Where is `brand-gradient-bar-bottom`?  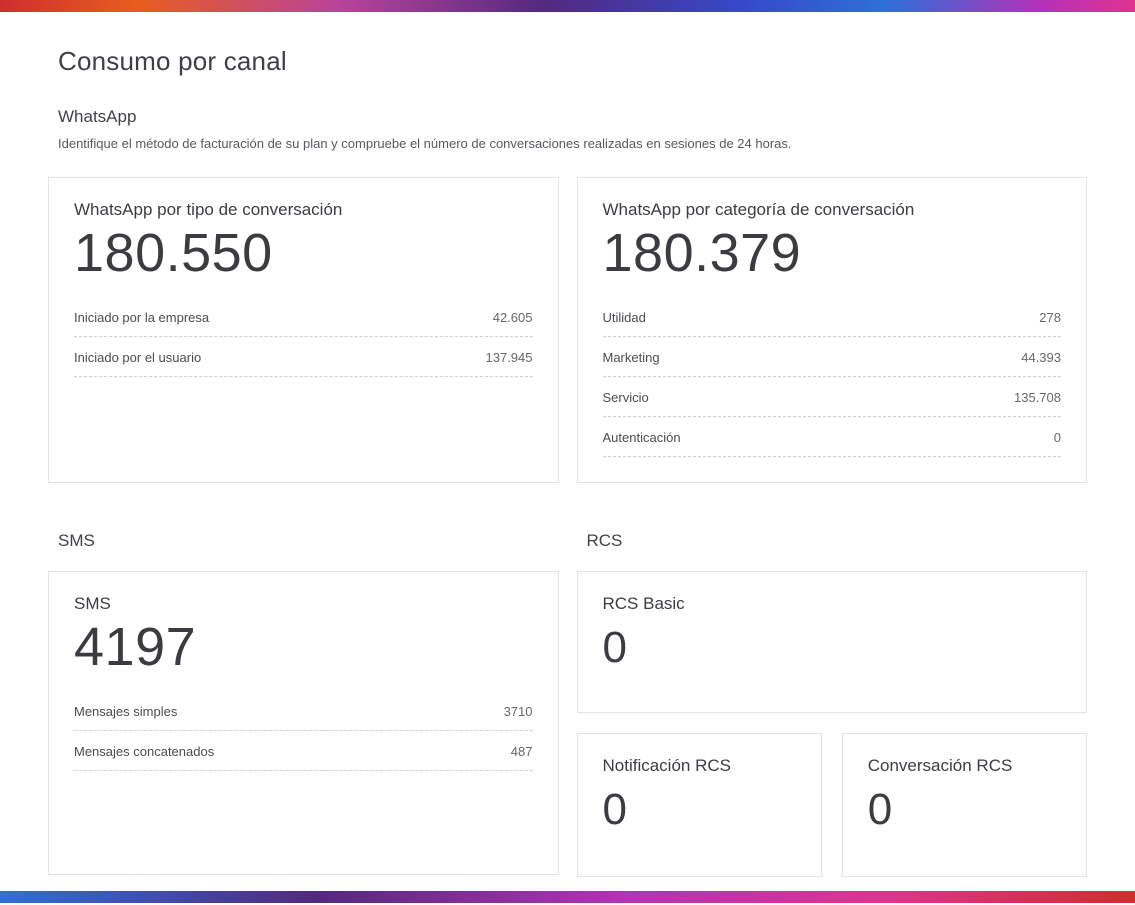
brand-gradient-bar-bottom is located at coordinates (567, 897).